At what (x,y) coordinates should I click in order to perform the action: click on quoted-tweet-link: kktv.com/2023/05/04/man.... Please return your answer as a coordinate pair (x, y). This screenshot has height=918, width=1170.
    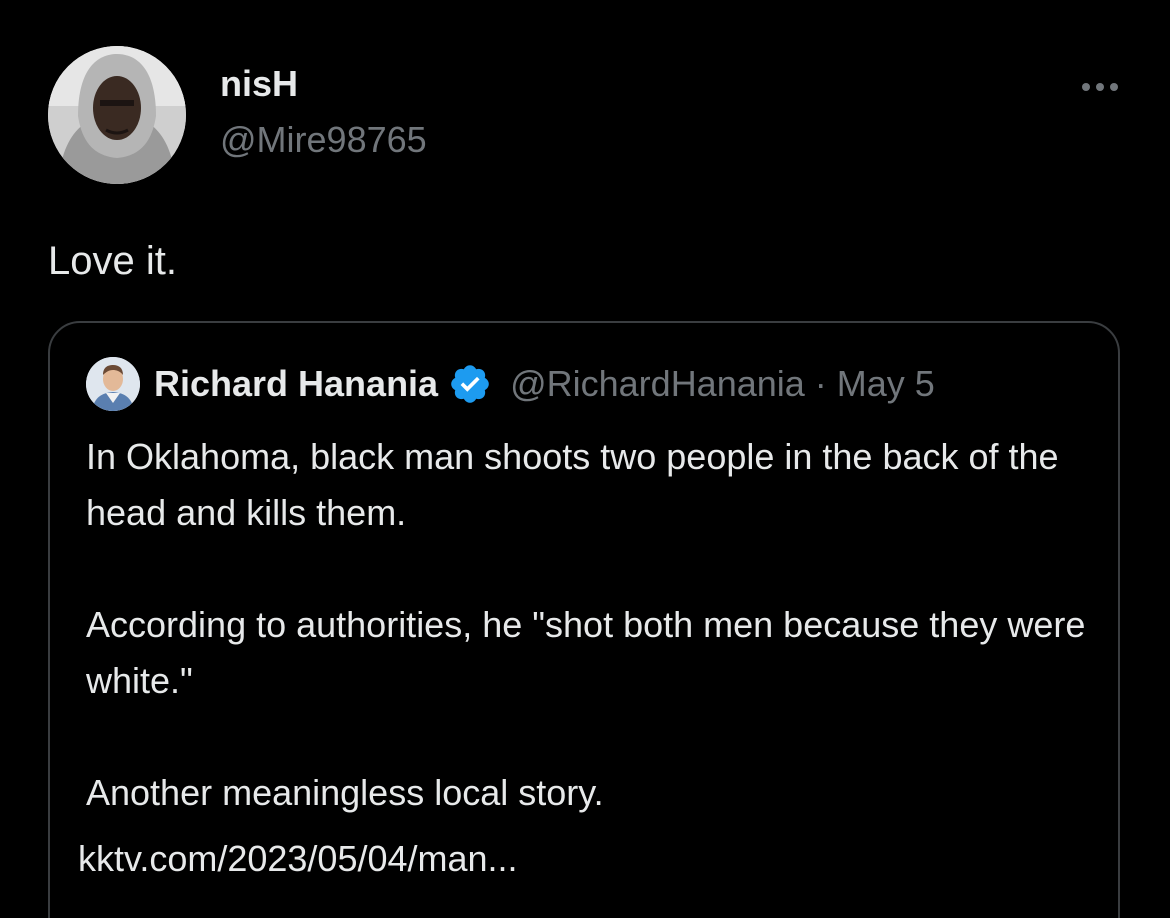
    Looking at the image, I should click on (298, 859).